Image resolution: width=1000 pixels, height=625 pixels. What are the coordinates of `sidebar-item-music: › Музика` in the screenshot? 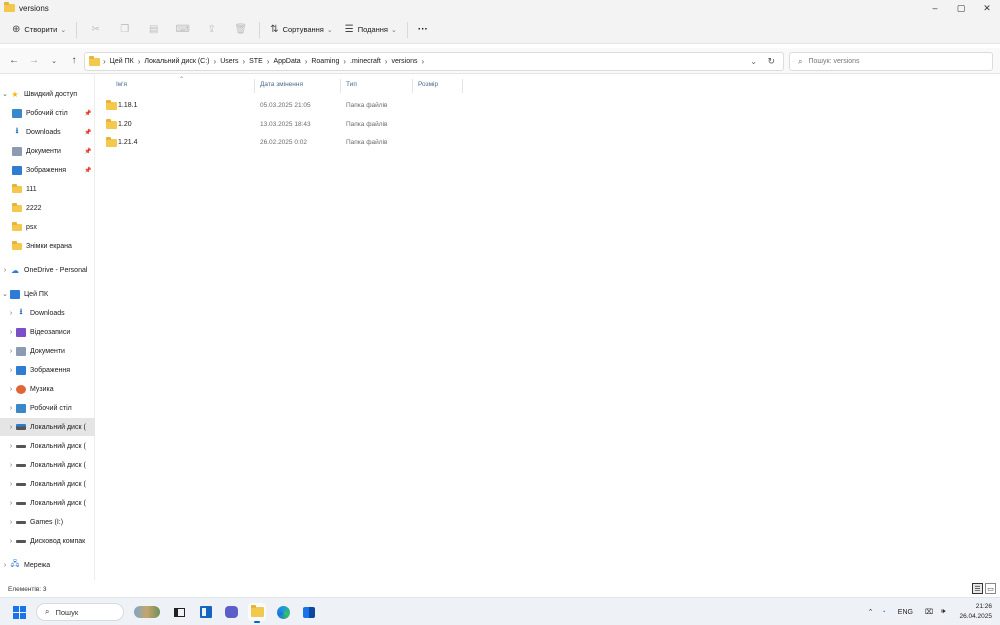 It's located at (47, 389).